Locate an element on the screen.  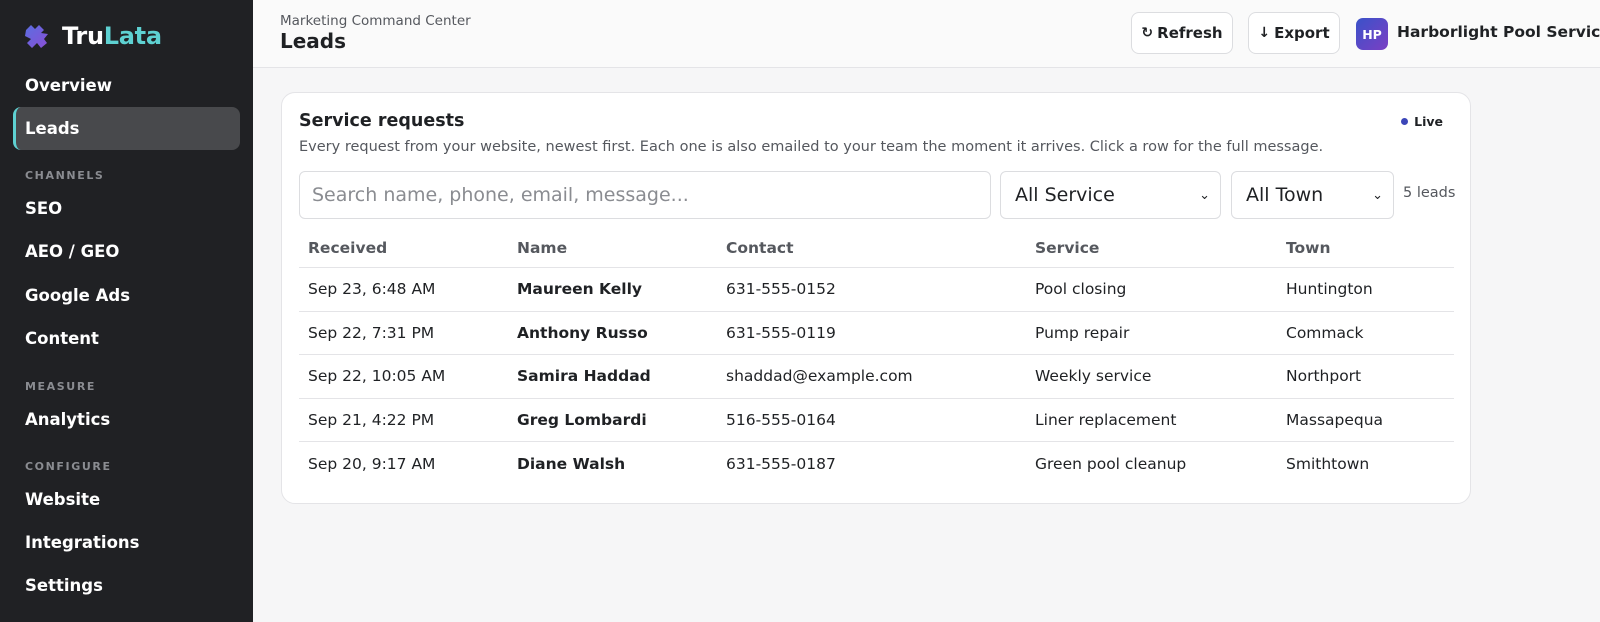
sidebar-item-leads: Leads is located at coordinates (126, 128).